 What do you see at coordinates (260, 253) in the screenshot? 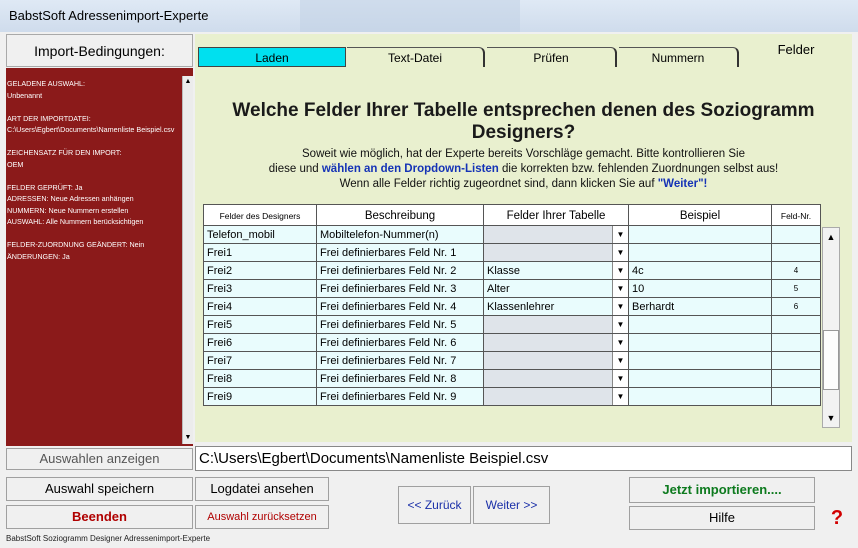
I see `designer-field-cell: Frei1` at bounding box center [260, 253].